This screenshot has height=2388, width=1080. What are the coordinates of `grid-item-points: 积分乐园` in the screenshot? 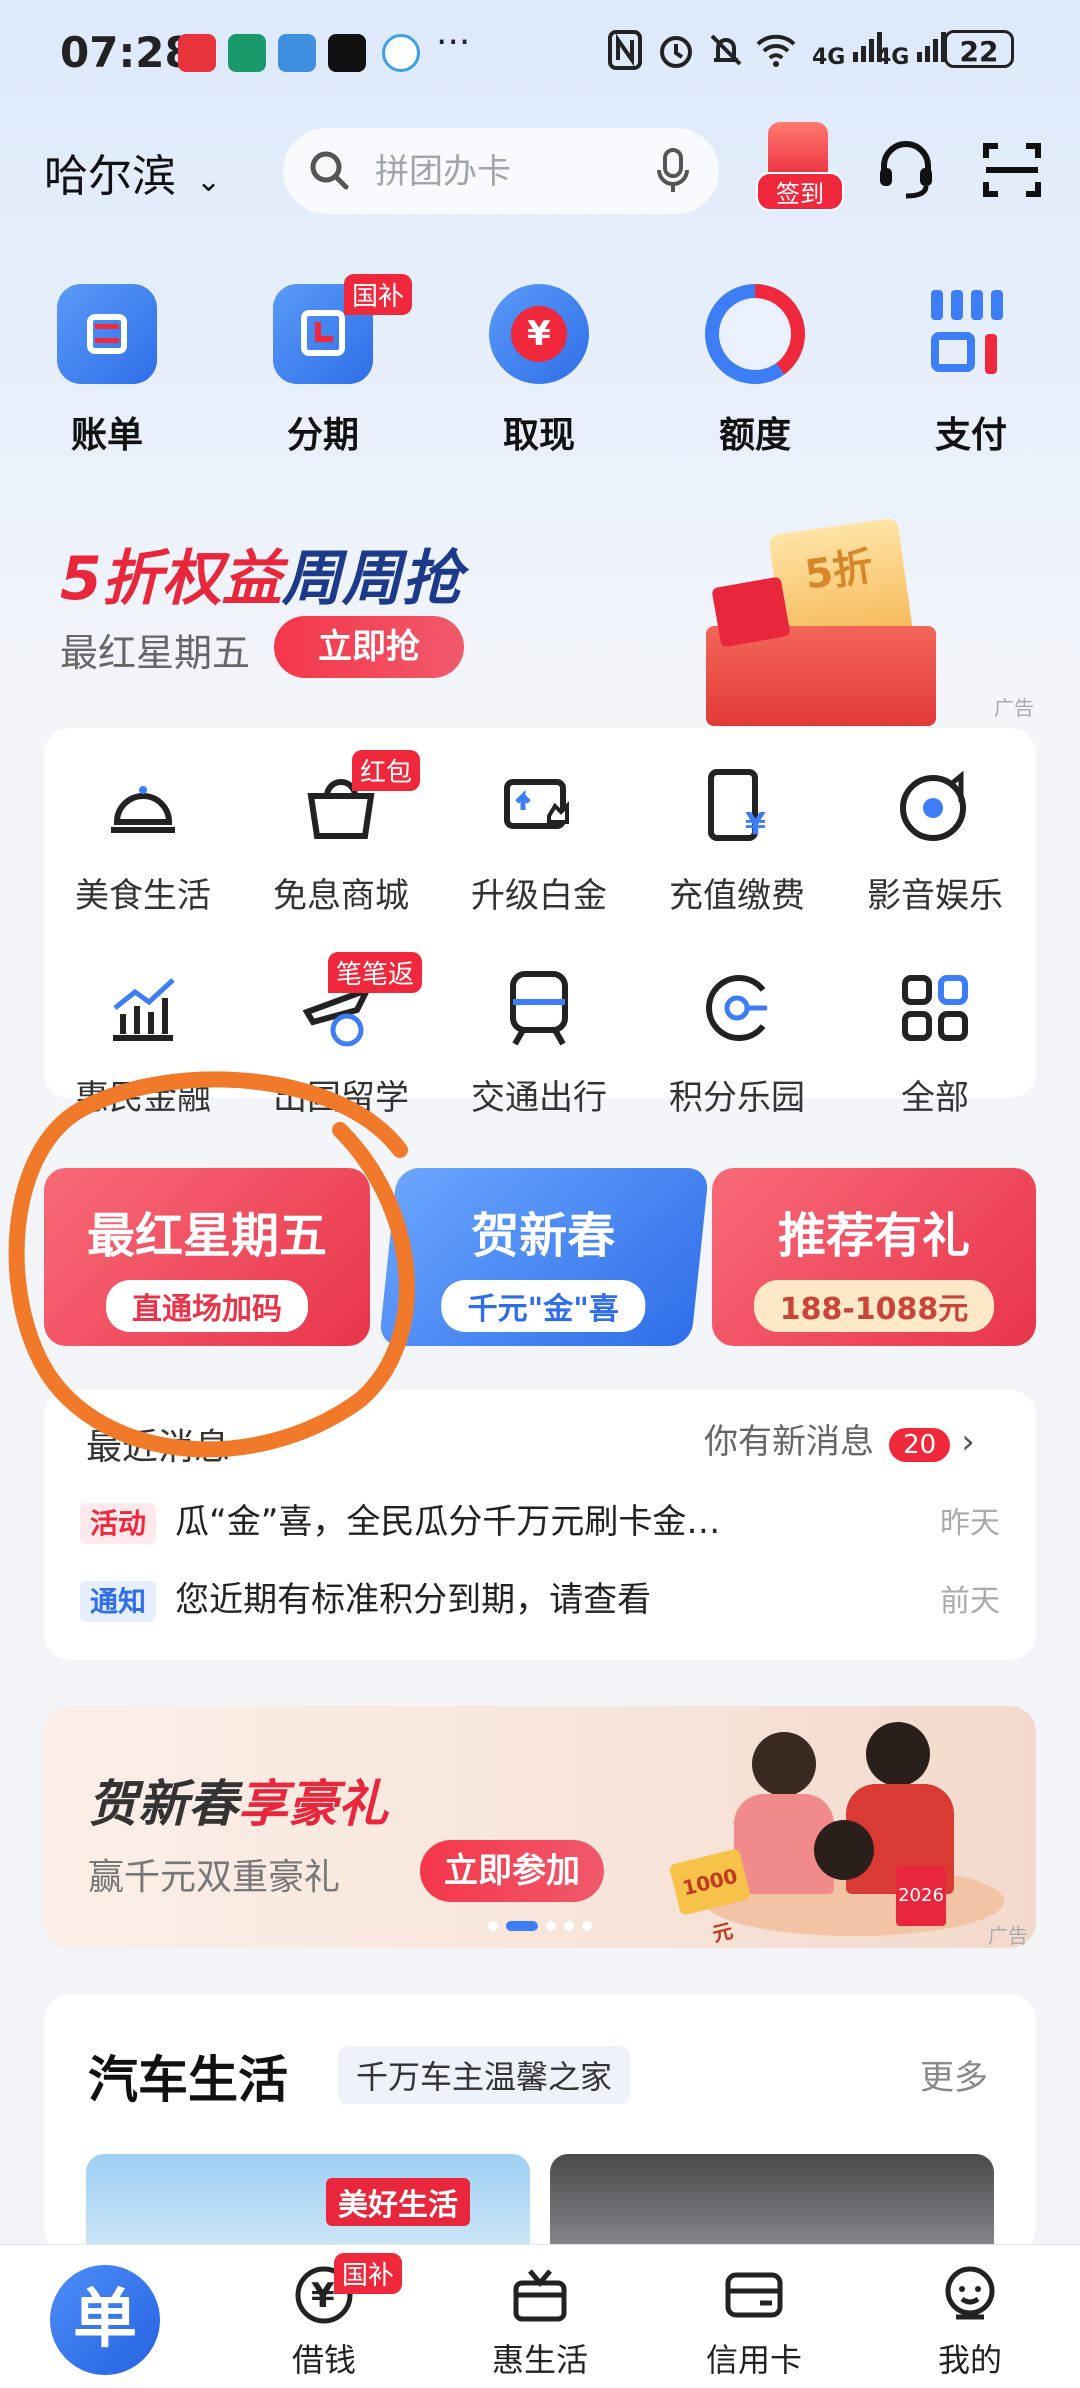 It's located at (737, 1043).